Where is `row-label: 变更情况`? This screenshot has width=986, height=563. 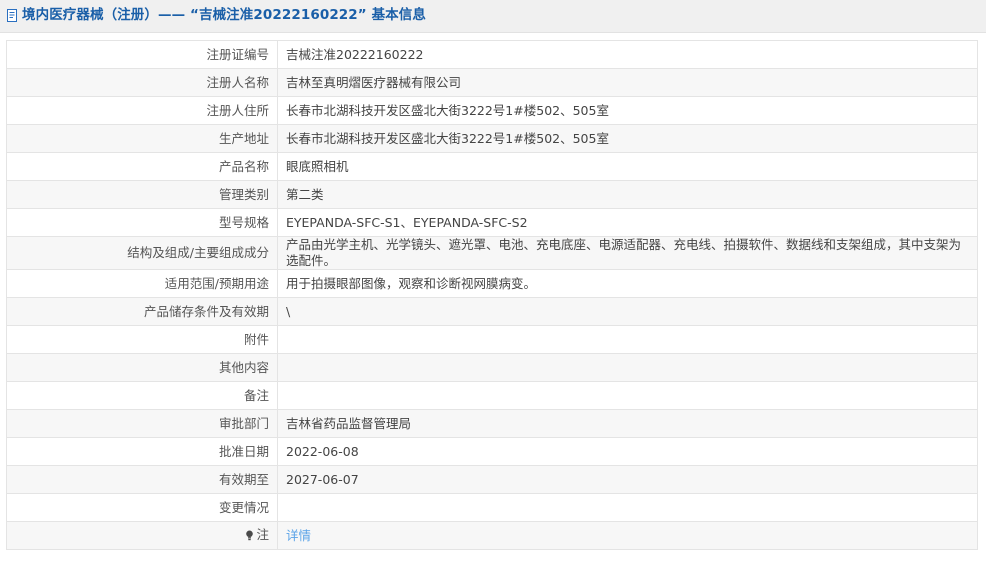 row-label: 变更情况 is located at coordinates (142, 507).